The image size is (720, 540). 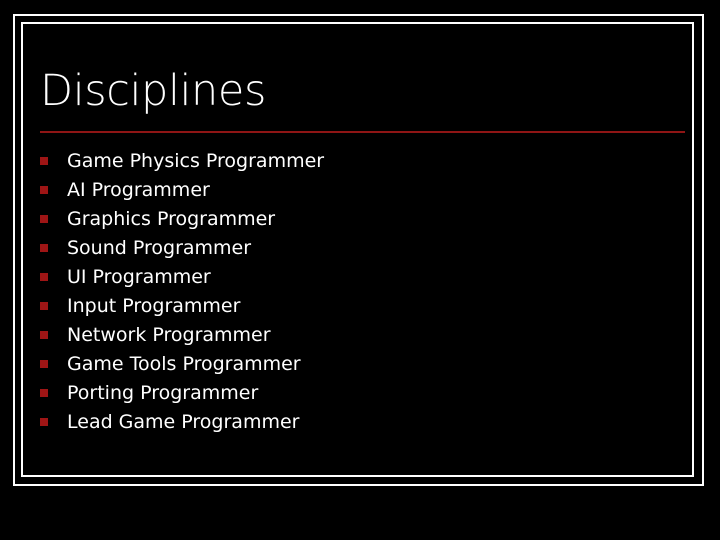 What do you see at coordinates (159, 247) in the screenshot?
I see `list-item-label: Sound Programmer` at bounding box center [159, 247].